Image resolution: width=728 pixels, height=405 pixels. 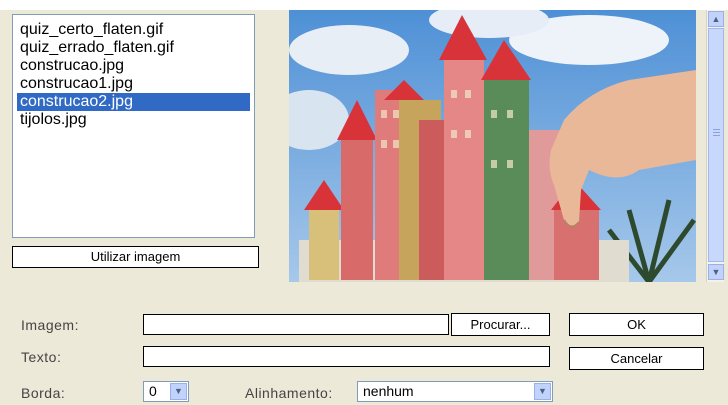 I want to click on image-label: Imagem:, so click(x=50, y=325).